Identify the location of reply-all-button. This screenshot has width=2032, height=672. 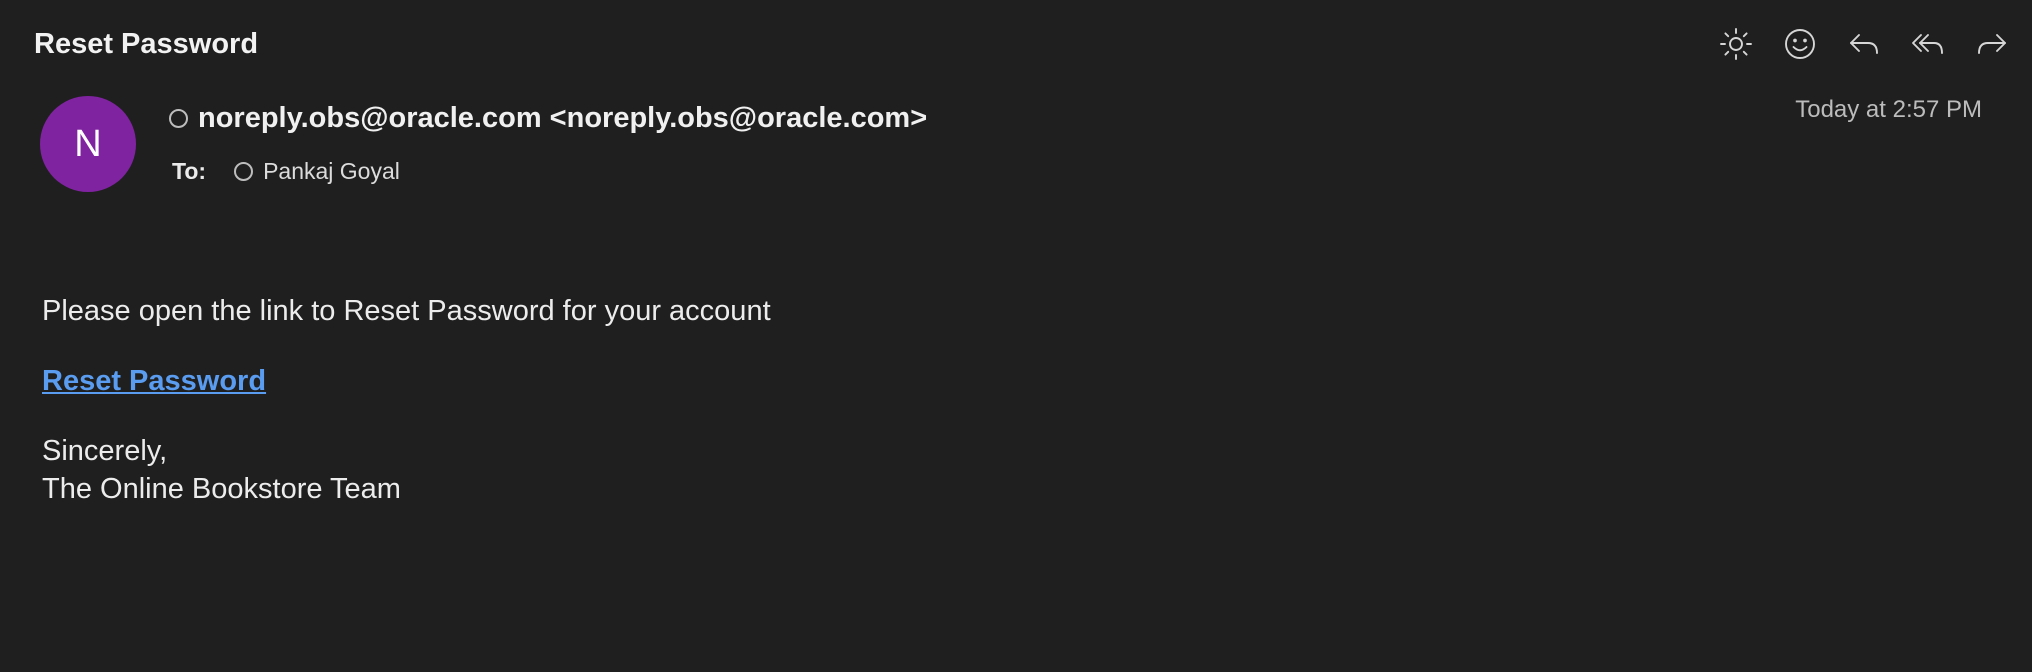
(1928, 44).